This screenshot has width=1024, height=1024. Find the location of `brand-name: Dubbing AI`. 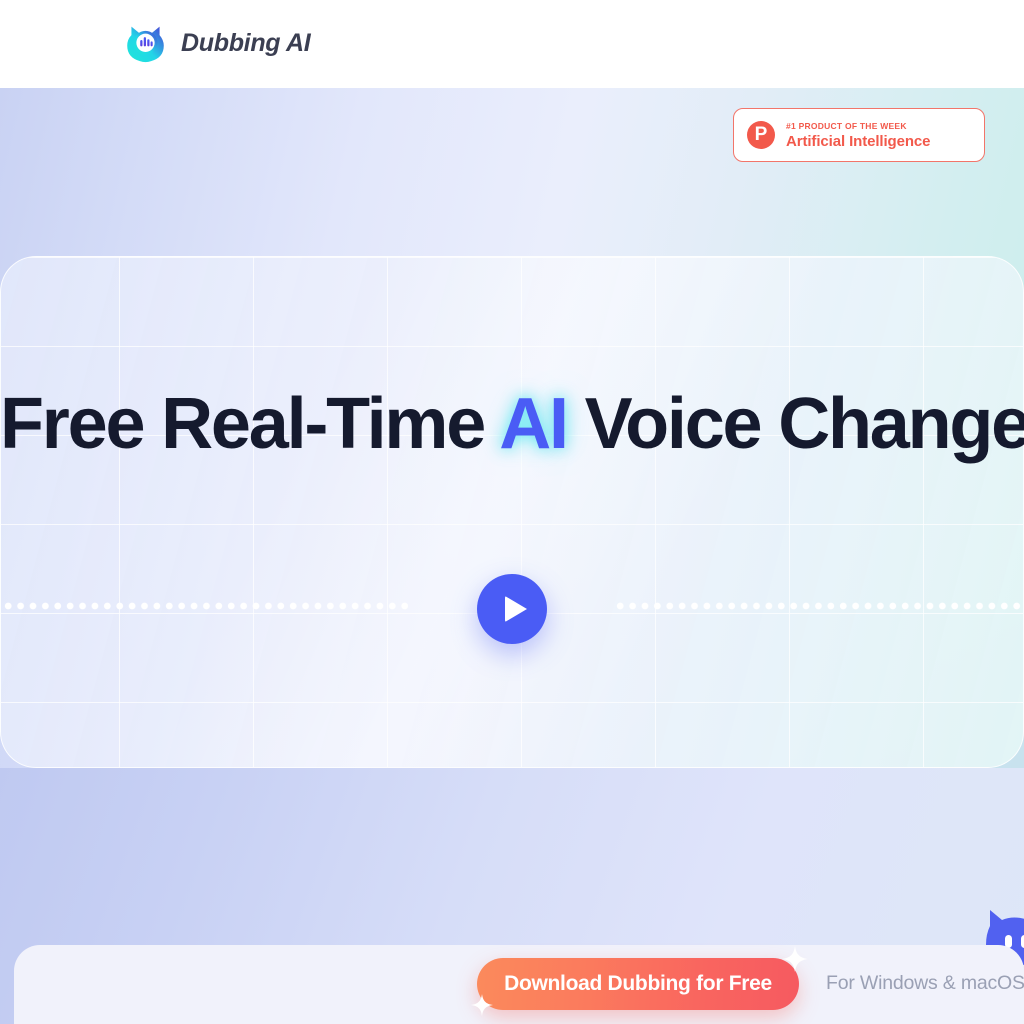

brand-name: Dubbing AI is located at coordinates (246, 43).